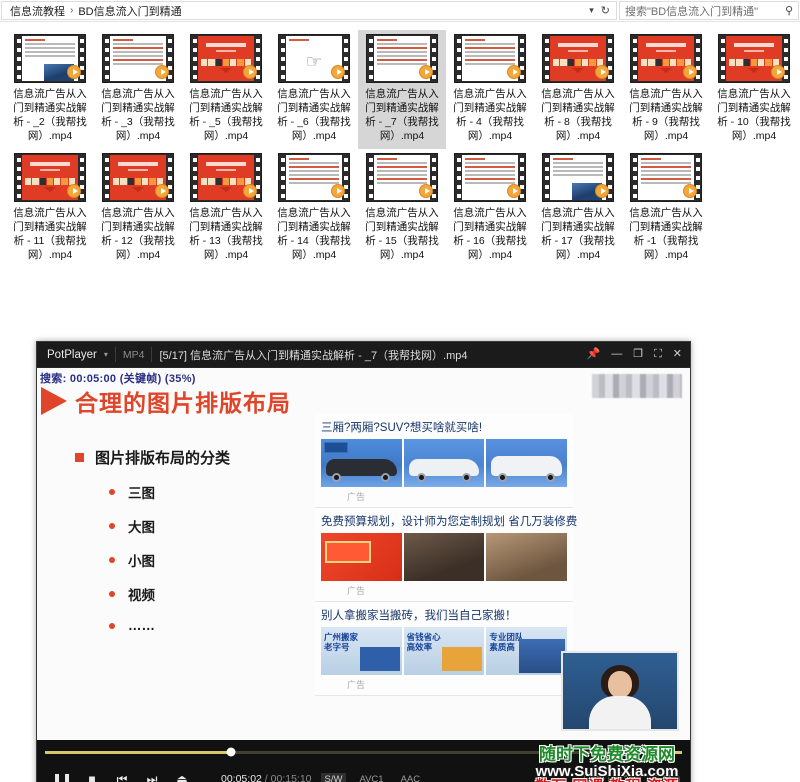 The height and width of the screenshot is (782, 800). What do you see at coordinates (231, 752) in the screenshot?
I see `seek-handle` at bounding box center [231, 752].